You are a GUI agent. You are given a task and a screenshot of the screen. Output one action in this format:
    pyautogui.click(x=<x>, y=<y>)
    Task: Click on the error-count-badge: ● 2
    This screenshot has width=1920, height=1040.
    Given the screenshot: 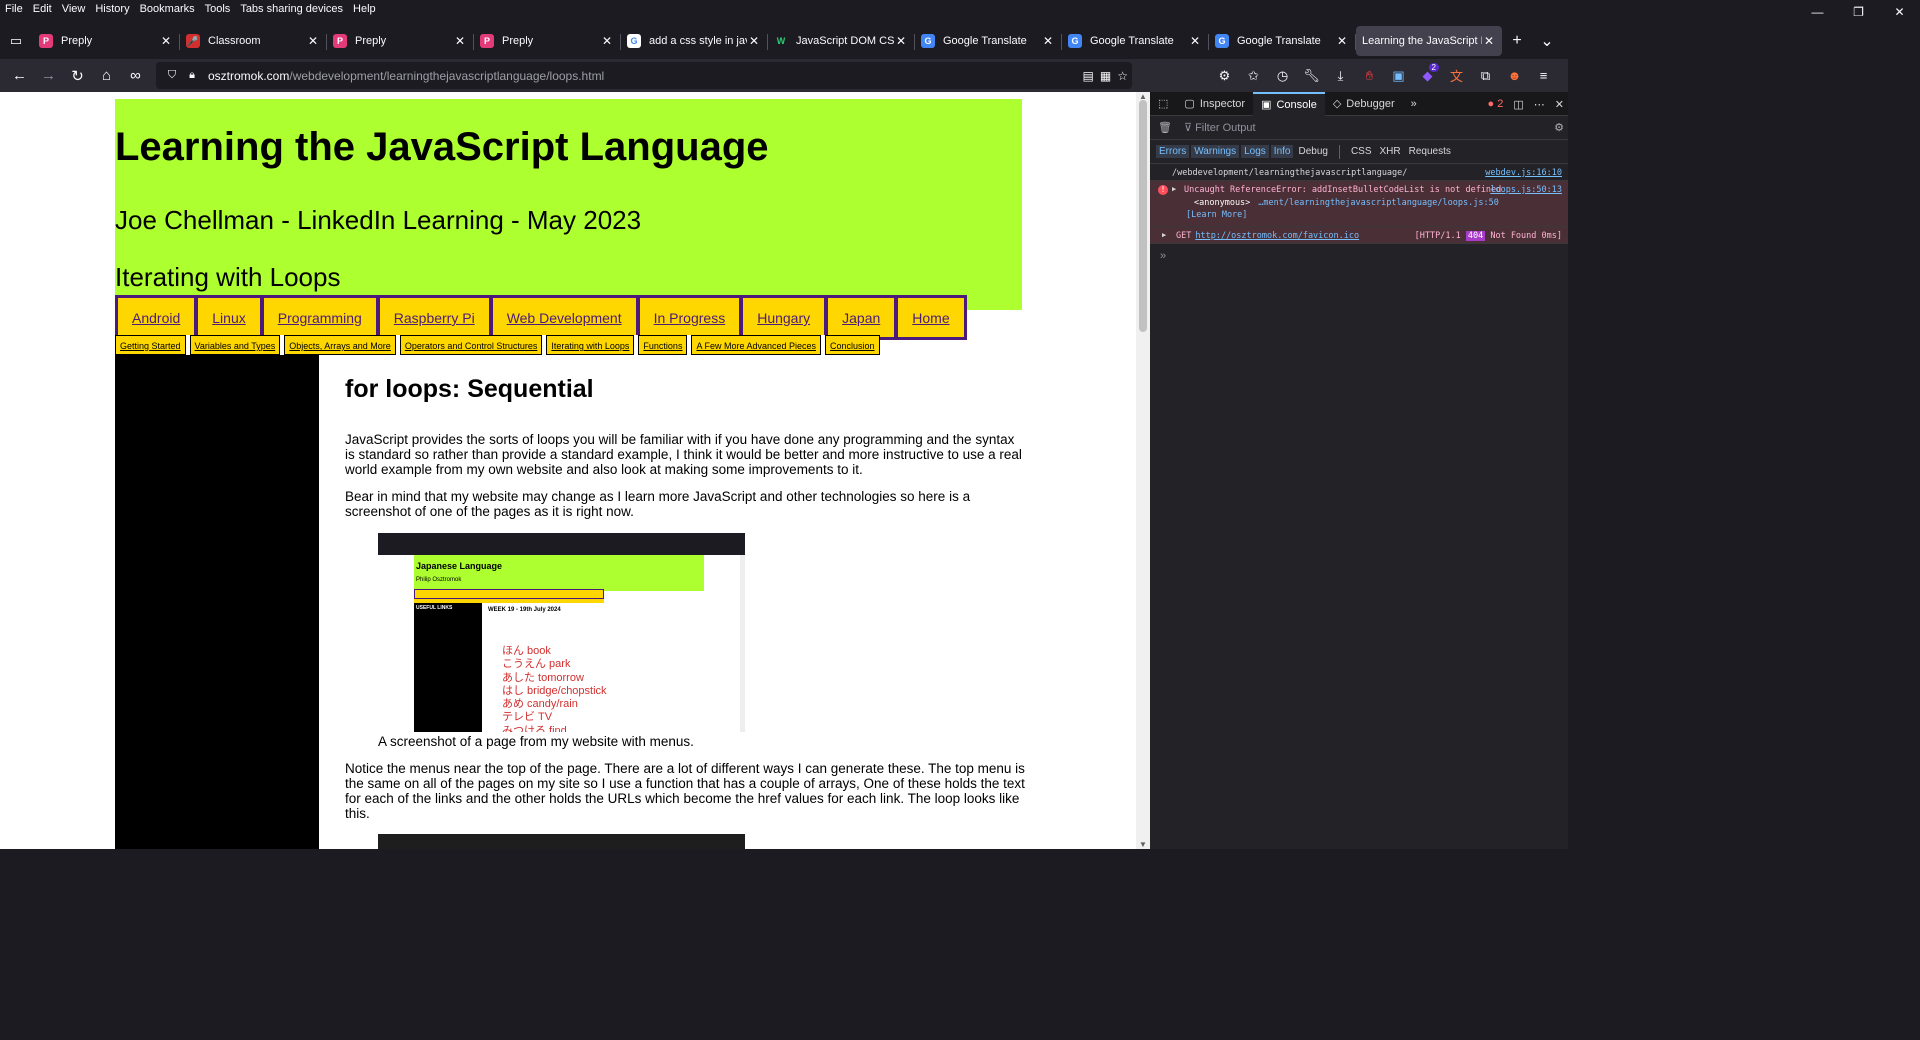 What is the action you would take?
    pyautogui.click(x=1496, y=104)
    